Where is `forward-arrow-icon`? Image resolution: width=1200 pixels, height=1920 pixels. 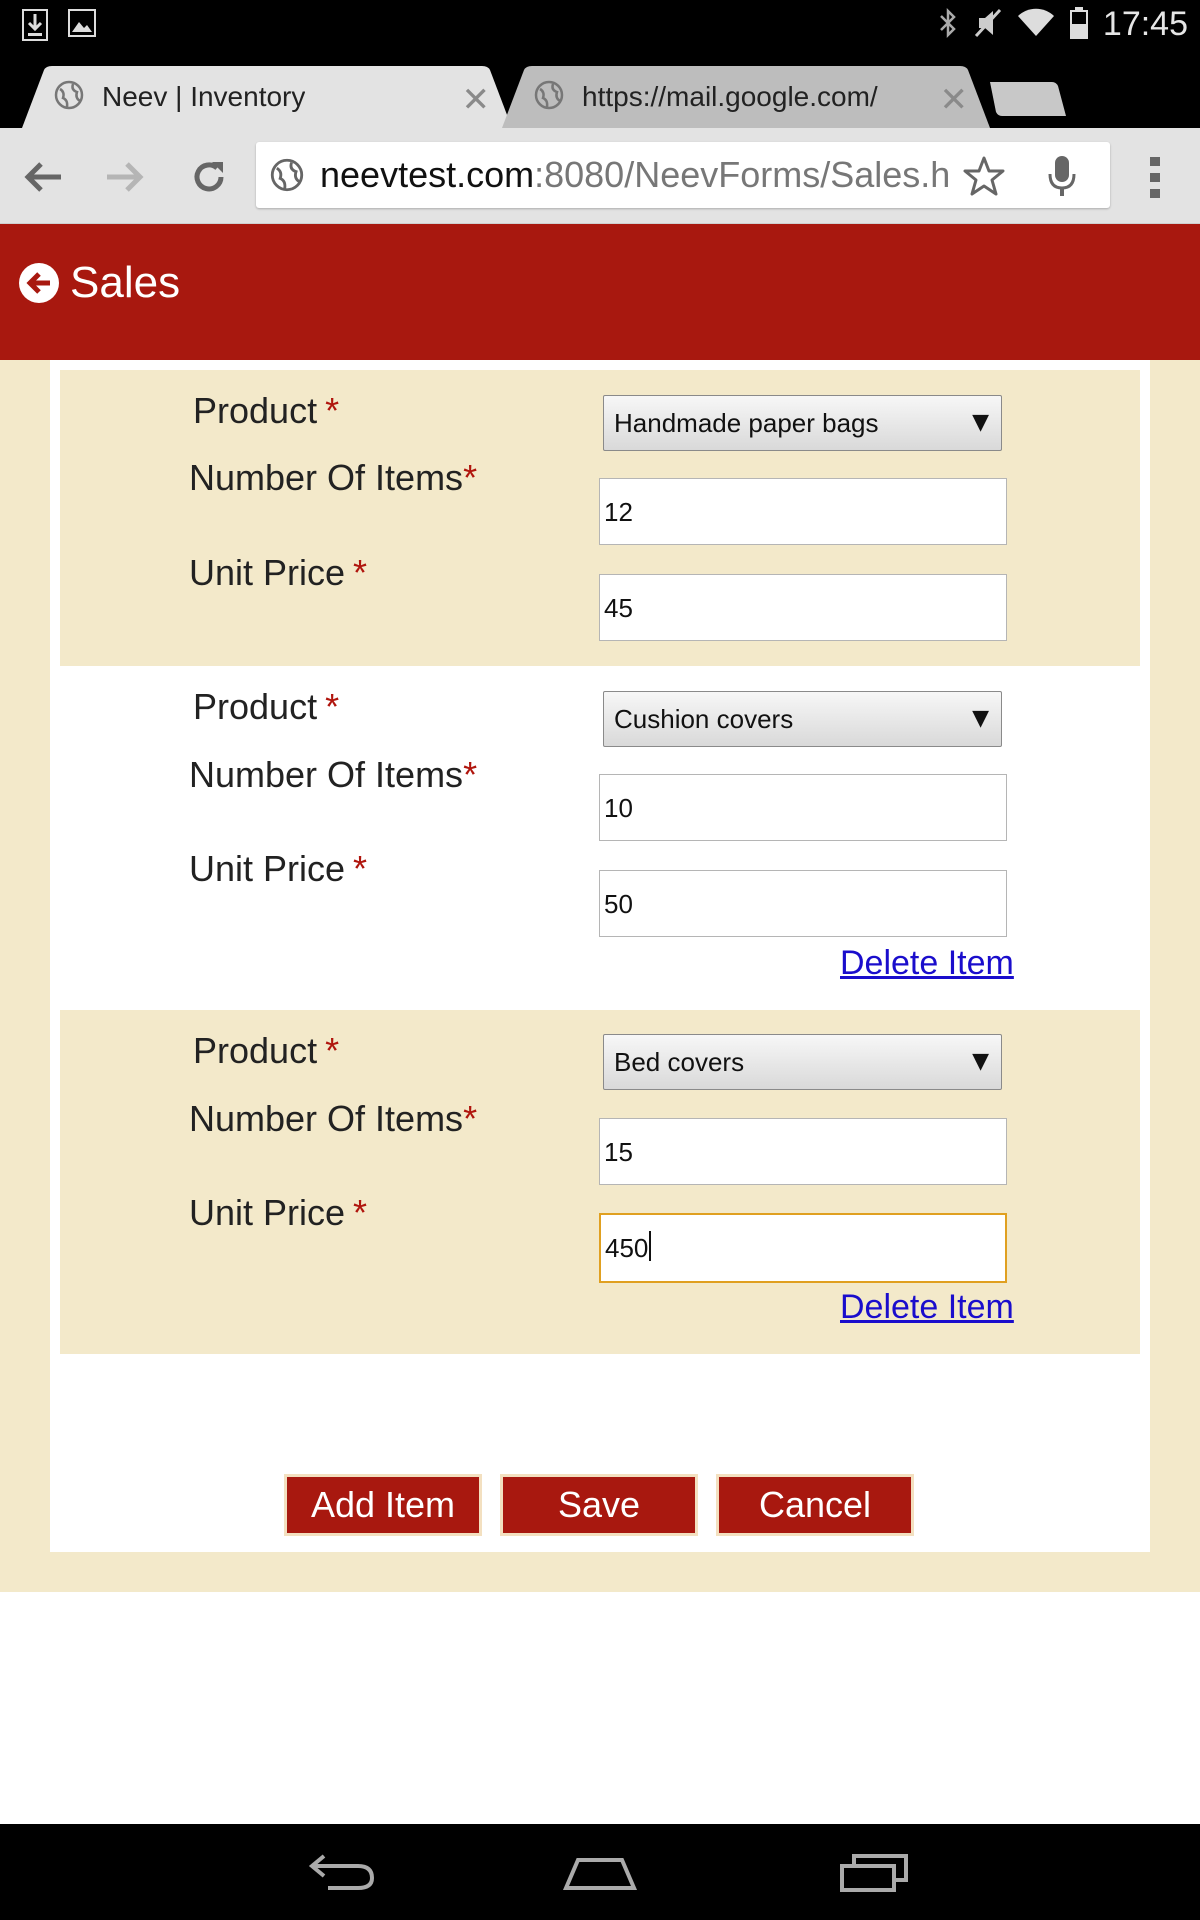 forward-arrow-icon is located at coordinates (125, 177).